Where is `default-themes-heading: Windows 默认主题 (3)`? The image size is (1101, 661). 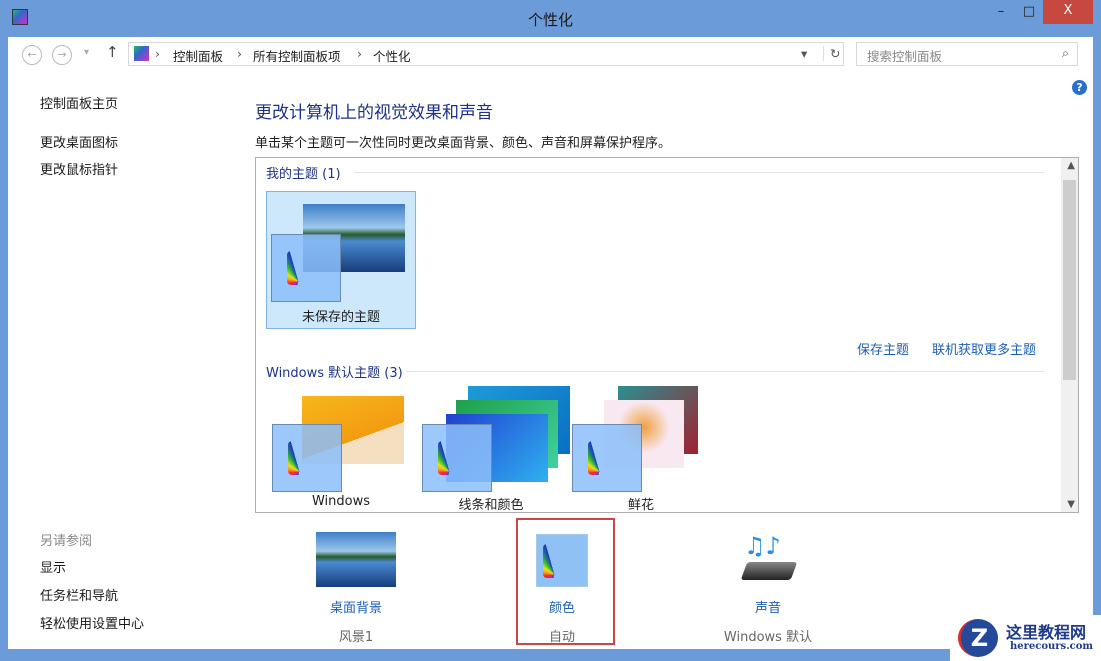
default-themes-heading: Windows 默认主题 (3) is located at coordinates (334, 373).